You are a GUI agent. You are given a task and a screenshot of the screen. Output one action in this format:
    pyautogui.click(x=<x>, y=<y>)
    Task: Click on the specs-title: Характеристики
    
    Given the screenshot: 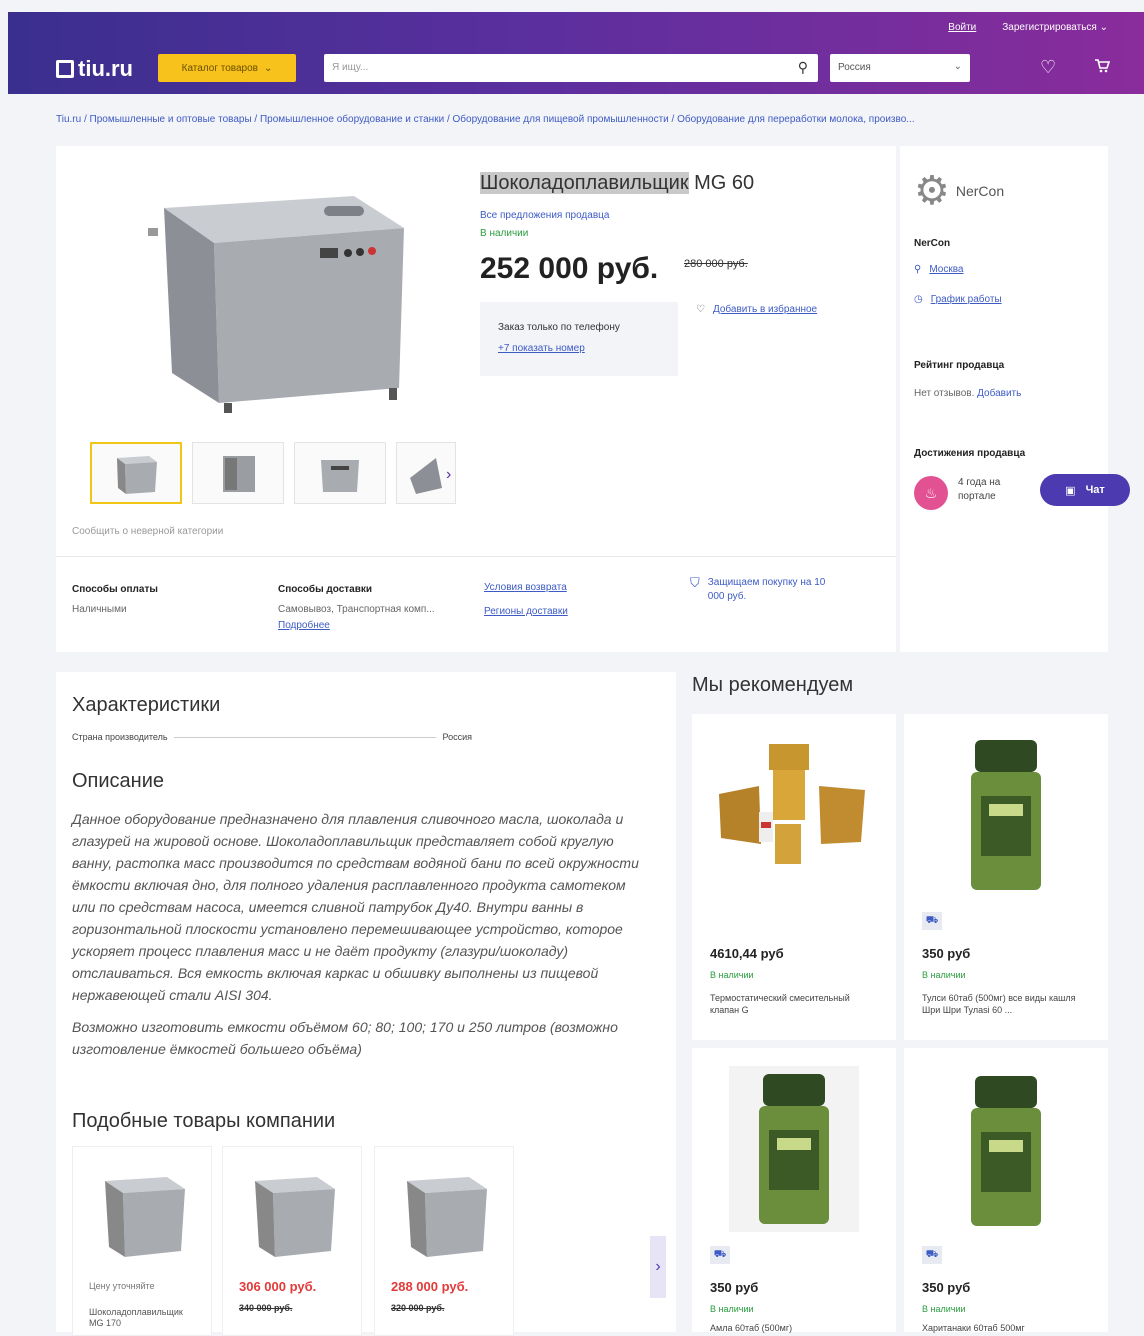 What is the action you would take?
    pyautogui.click(x=146, y=705)
    